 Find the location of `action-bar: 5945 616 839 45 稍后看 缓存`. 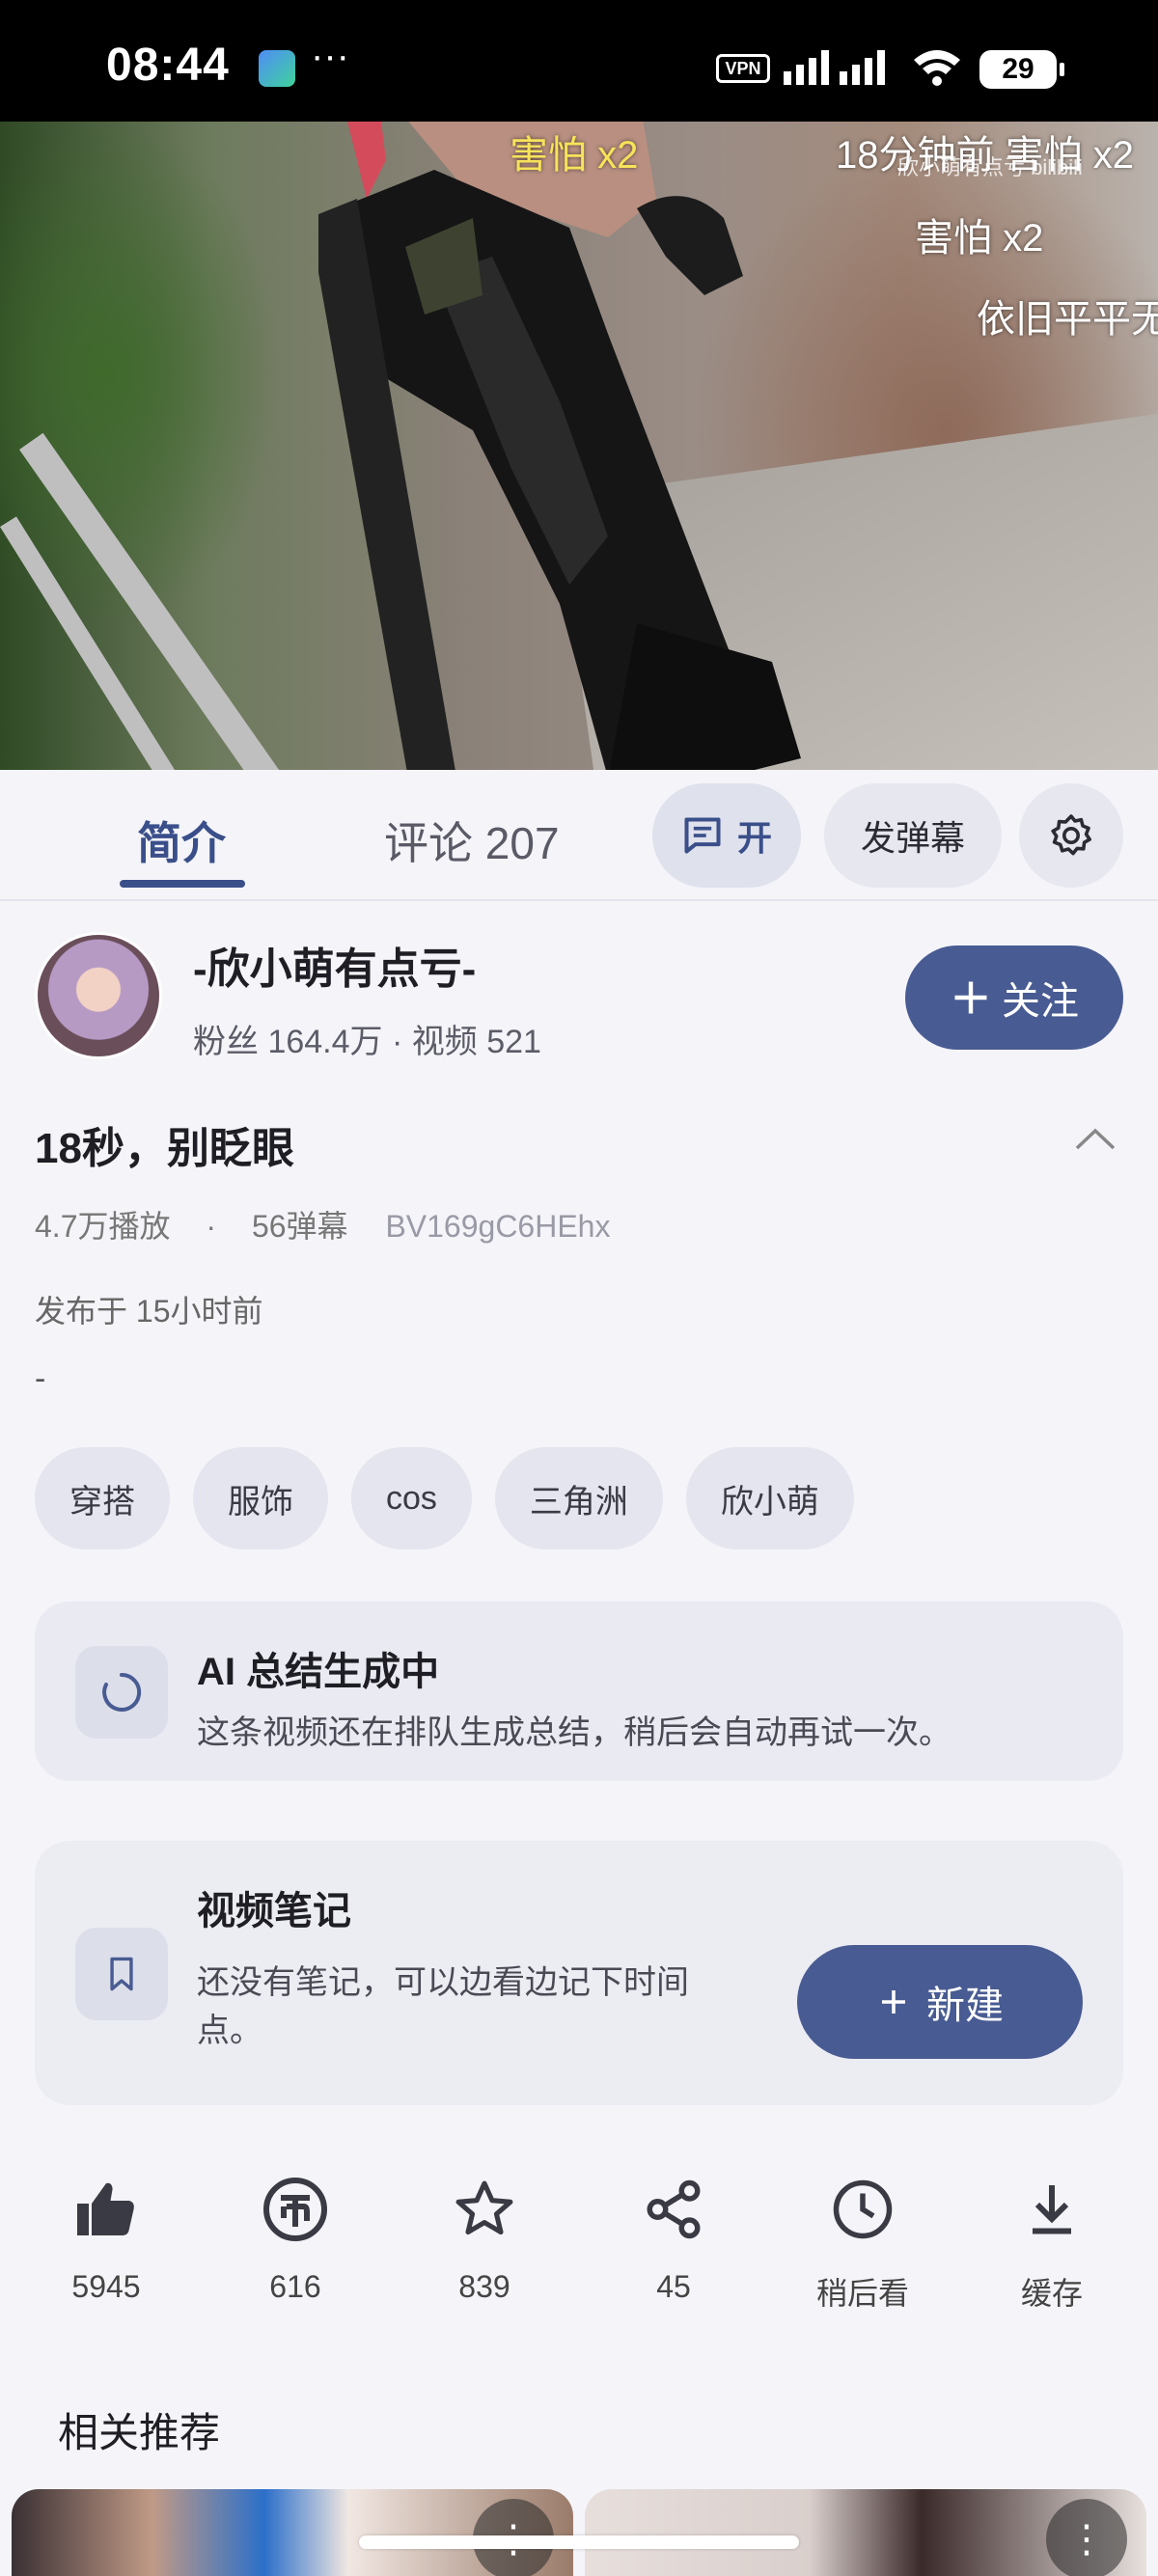

action-bar: 5945 616 839 45 稍后看 缓存 is located at coordinates (579, 2248).